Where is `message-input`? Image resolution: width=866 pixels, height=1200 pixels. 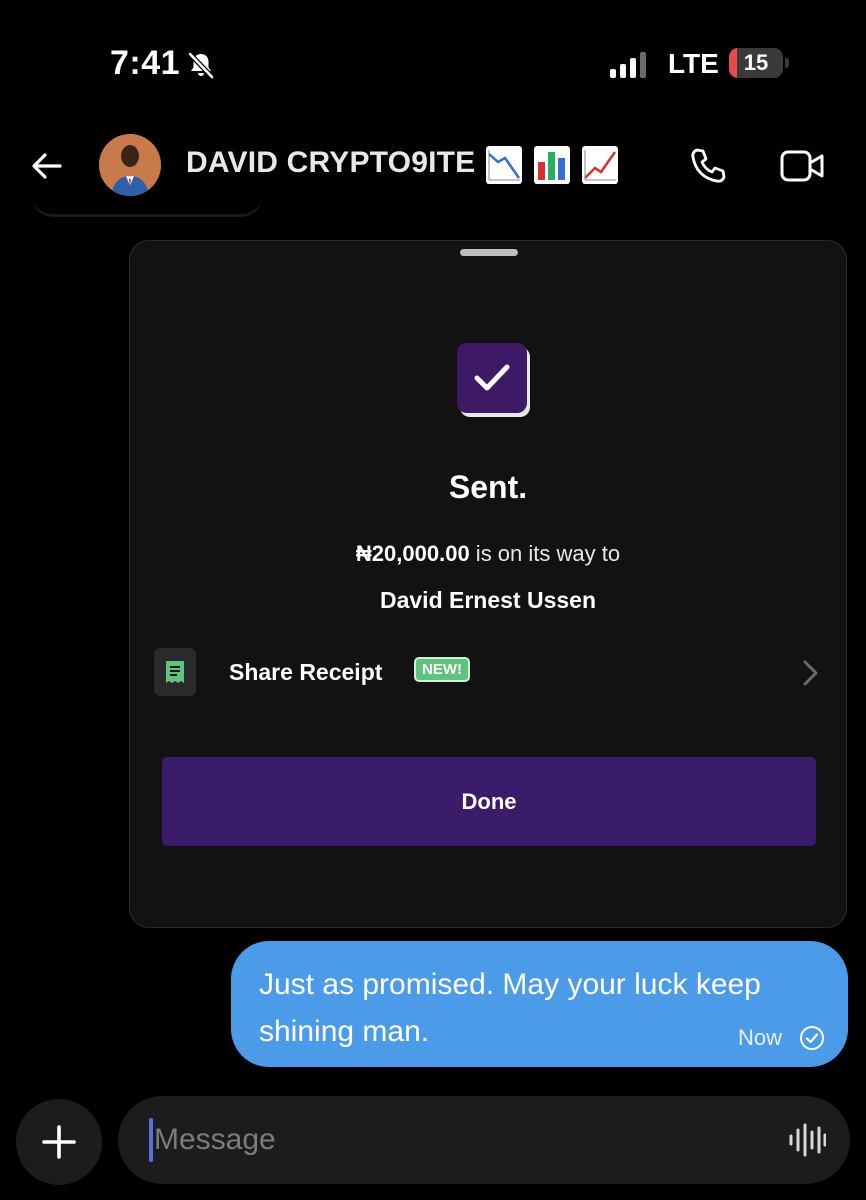
message-input is located at coordinates (454, 1140).